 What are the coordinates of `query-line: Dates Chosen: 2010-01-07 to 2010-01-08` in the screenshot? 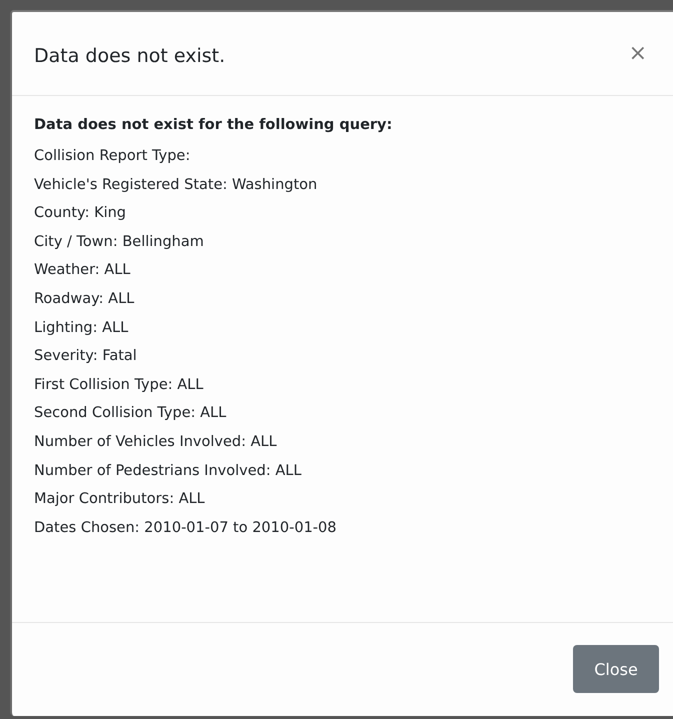 It's located at (186, 528).